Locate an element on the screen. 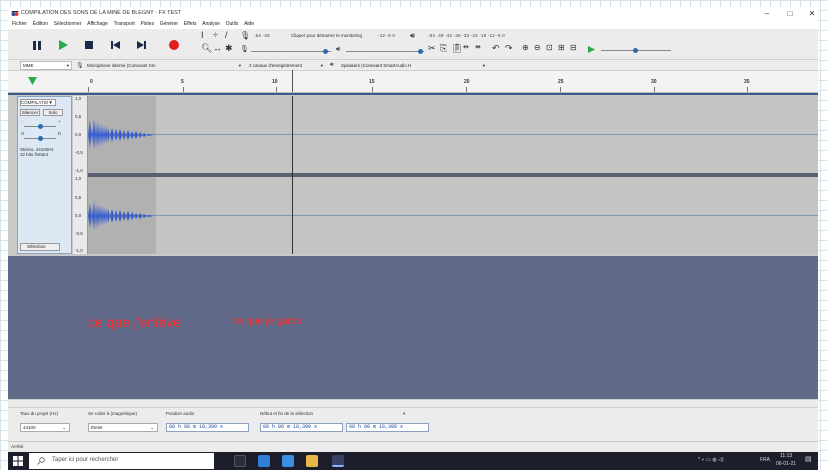 The width and height of the screenshot is (827, 470). ruler-tick: 0 is located at coordinates (91, 82).